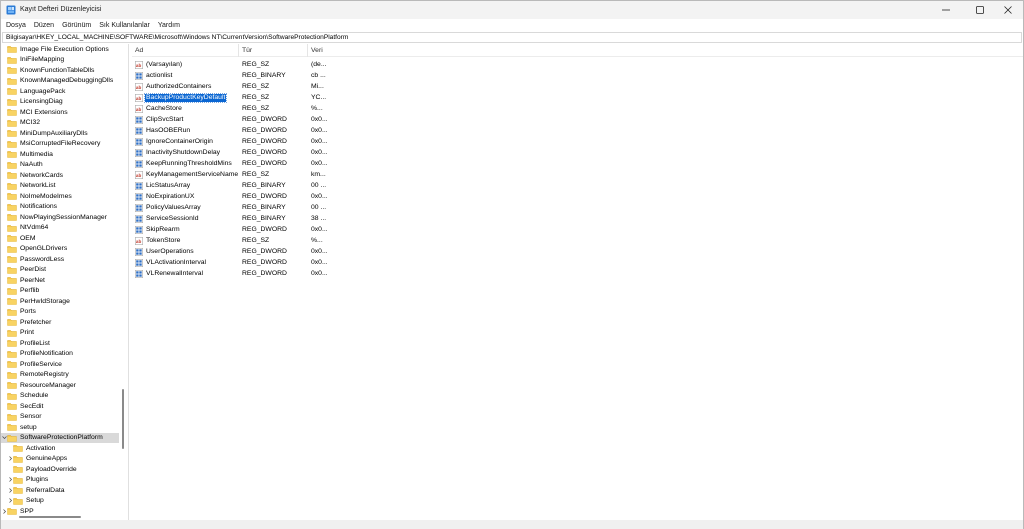 The width and height of the screenshot is (1024, 529). What do you see at coordinates (60, 60) in the screenshot?
I see `tree-item: IniFileMapping` at bounding box center [60, 60].